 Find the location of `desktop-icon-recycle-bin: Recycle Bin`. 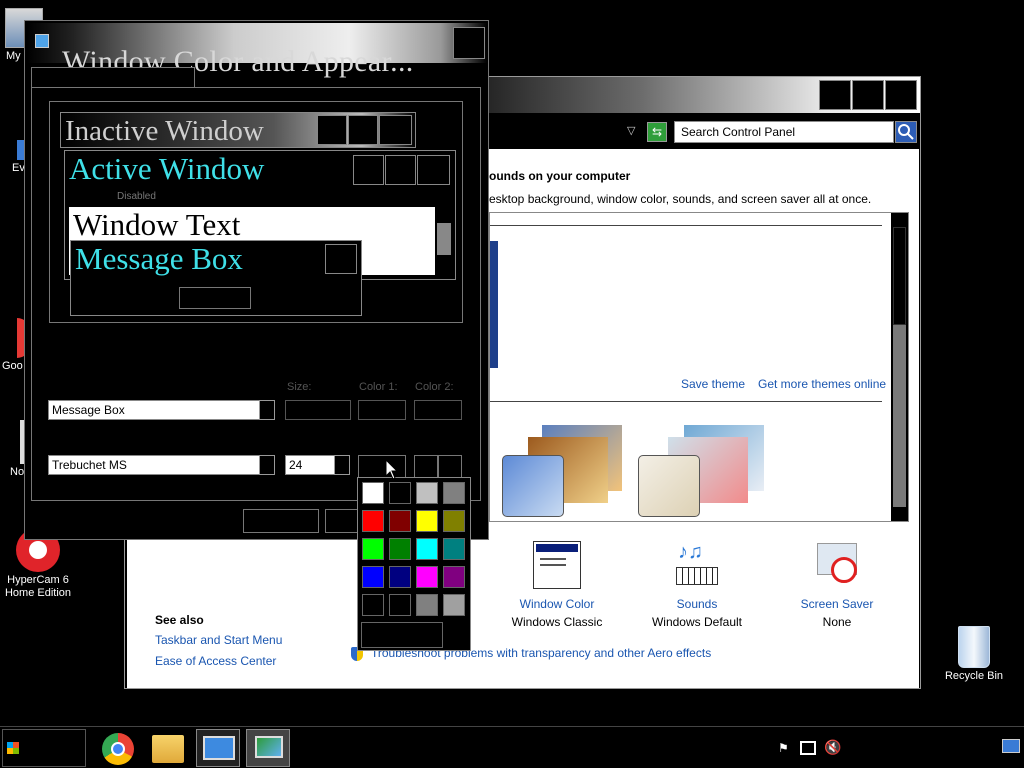

desktop-icon-recycle-bin: Recycle Bin is located at coordinates (974, 654).